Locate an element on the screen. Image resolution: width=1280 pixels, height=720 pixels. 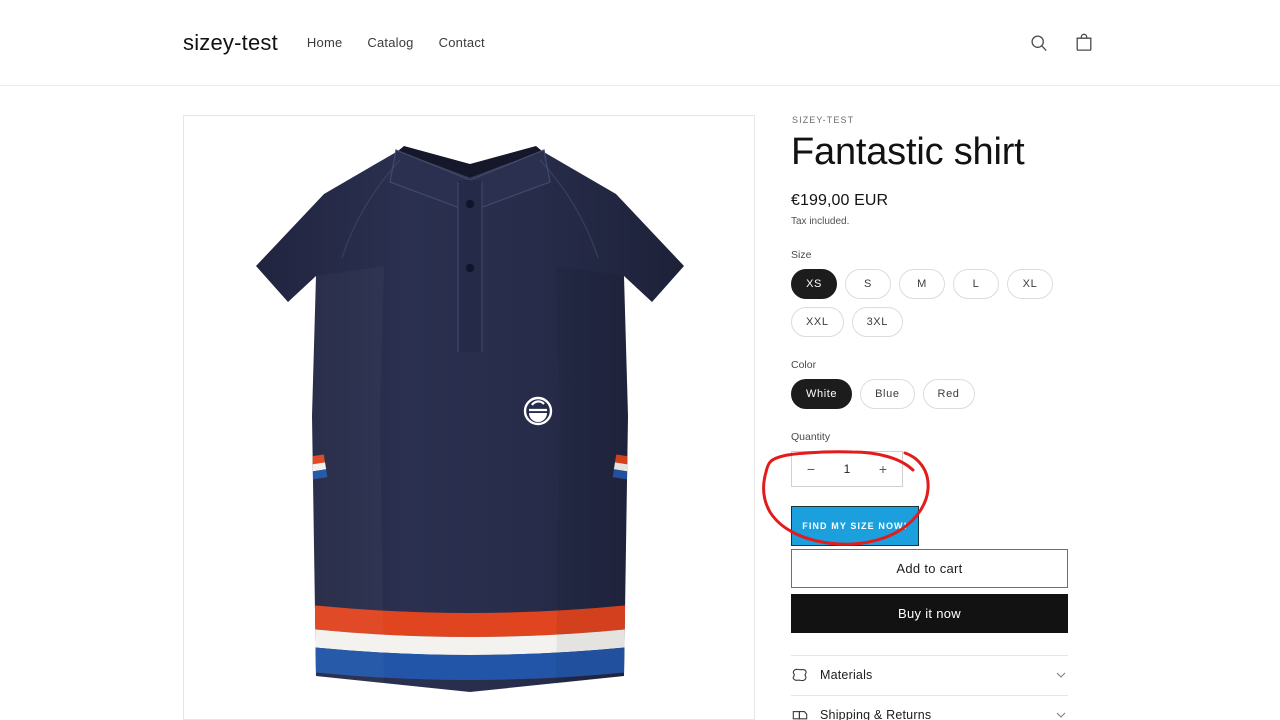
hide-icon is located at coordinates (800, 675).